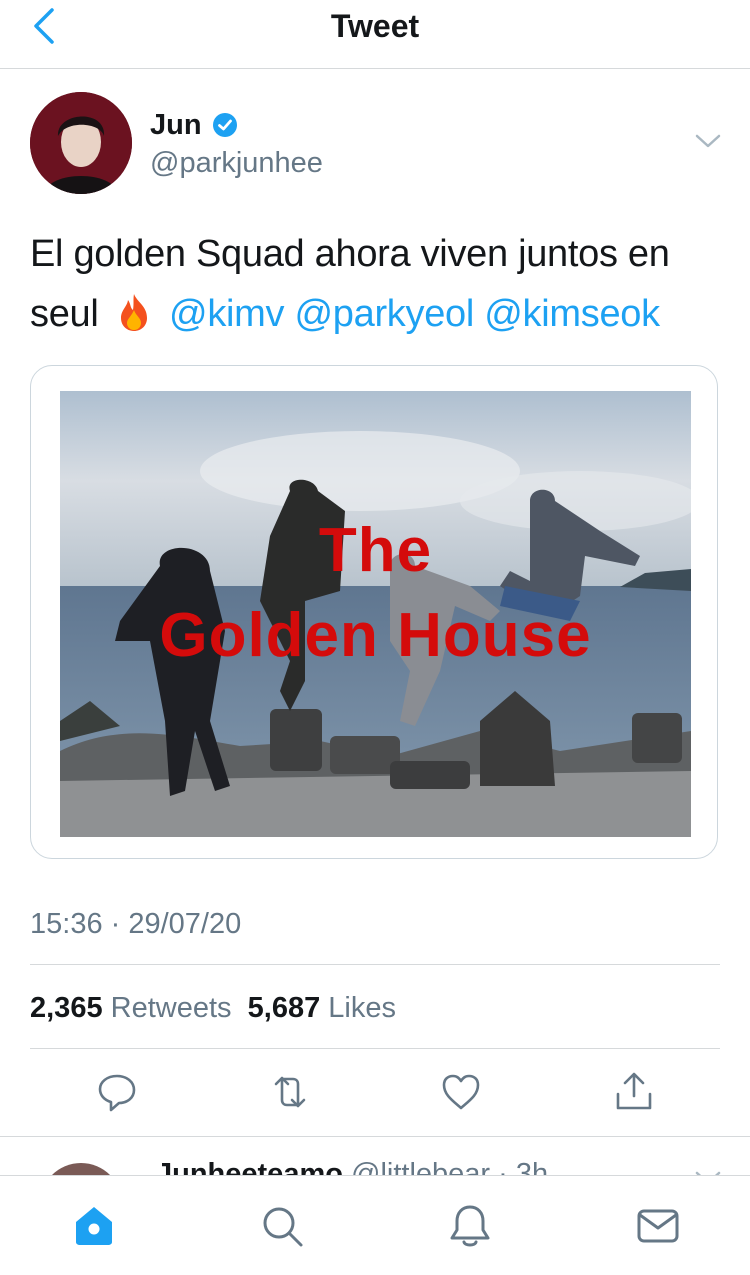 The height and width of the screenshot is (1275, 750). What do you see at coordinates (226, 314) in the screenshot?
I see `mention-link: @kimv` at bounding box center [226, 314].